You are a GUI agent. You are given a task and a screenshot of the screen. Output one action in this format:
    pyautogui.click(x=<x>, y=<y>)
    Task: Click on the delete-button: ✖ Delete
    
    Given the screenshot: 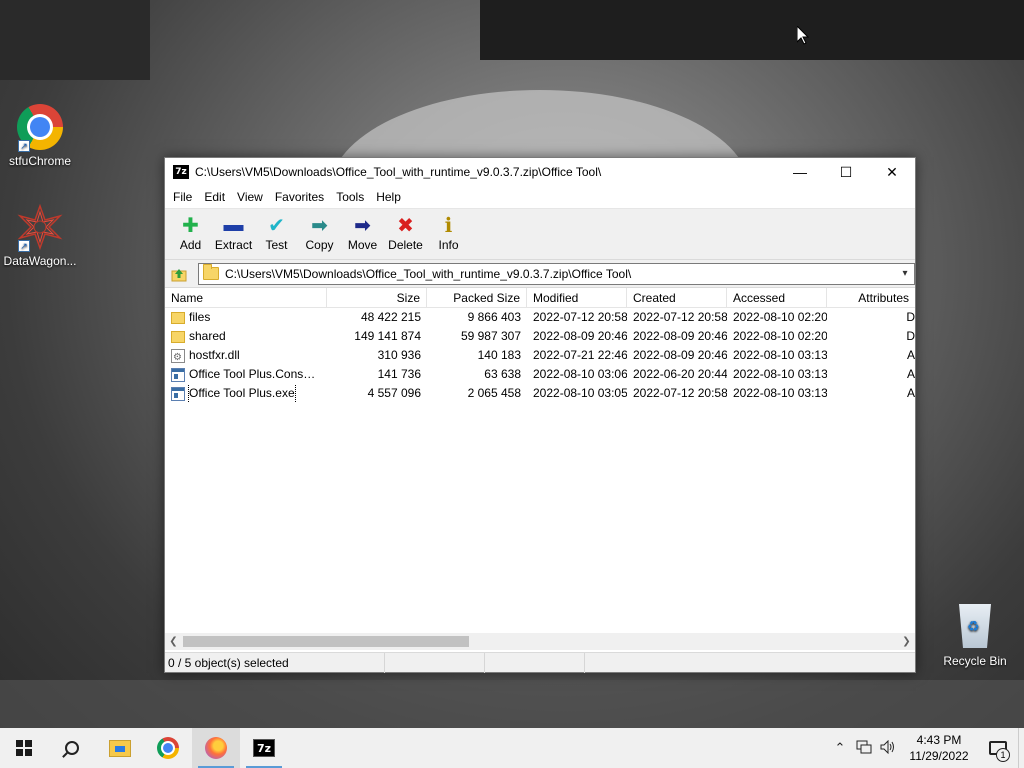 What is the action you would take?
    pyautogui.click(x=405, y=233)
    